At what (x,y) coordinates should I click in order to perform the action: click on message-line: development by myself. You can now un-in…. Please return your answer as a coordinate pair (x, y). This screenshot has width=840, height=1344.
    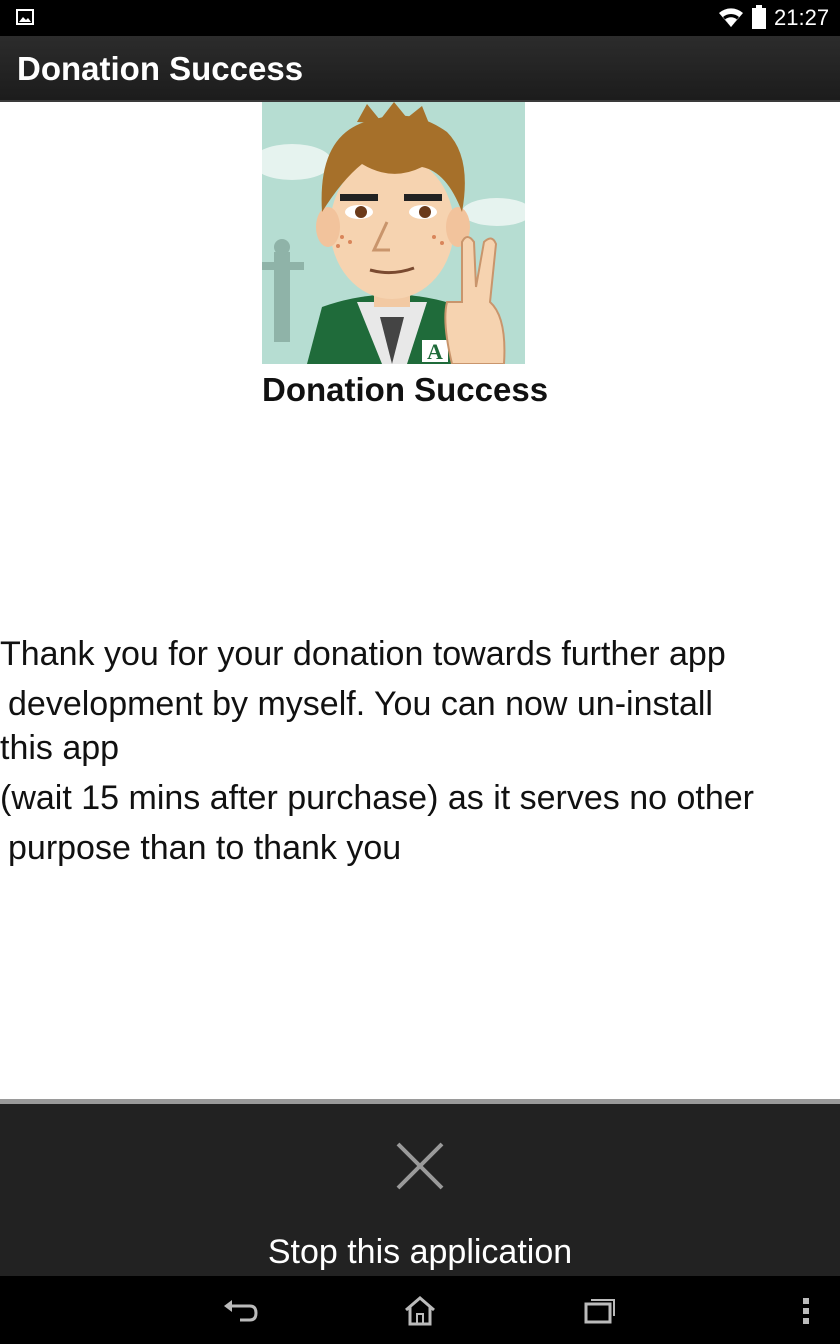
    Looking at the image, I should click on (360, 704).